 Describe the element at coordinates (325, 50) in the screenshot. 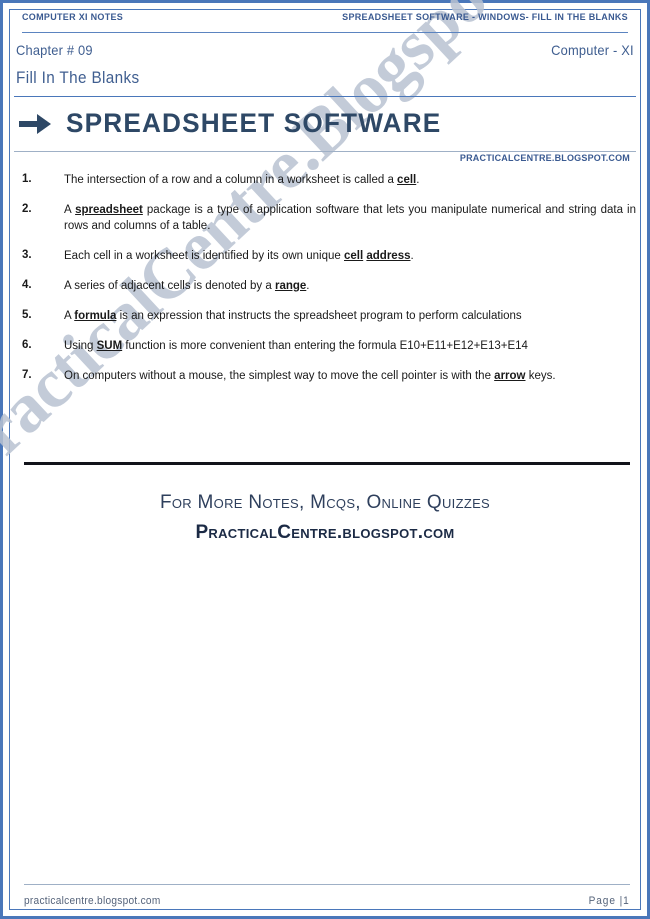

I see `chapter-row: Chapter # 09 Computer - XI` at that location.